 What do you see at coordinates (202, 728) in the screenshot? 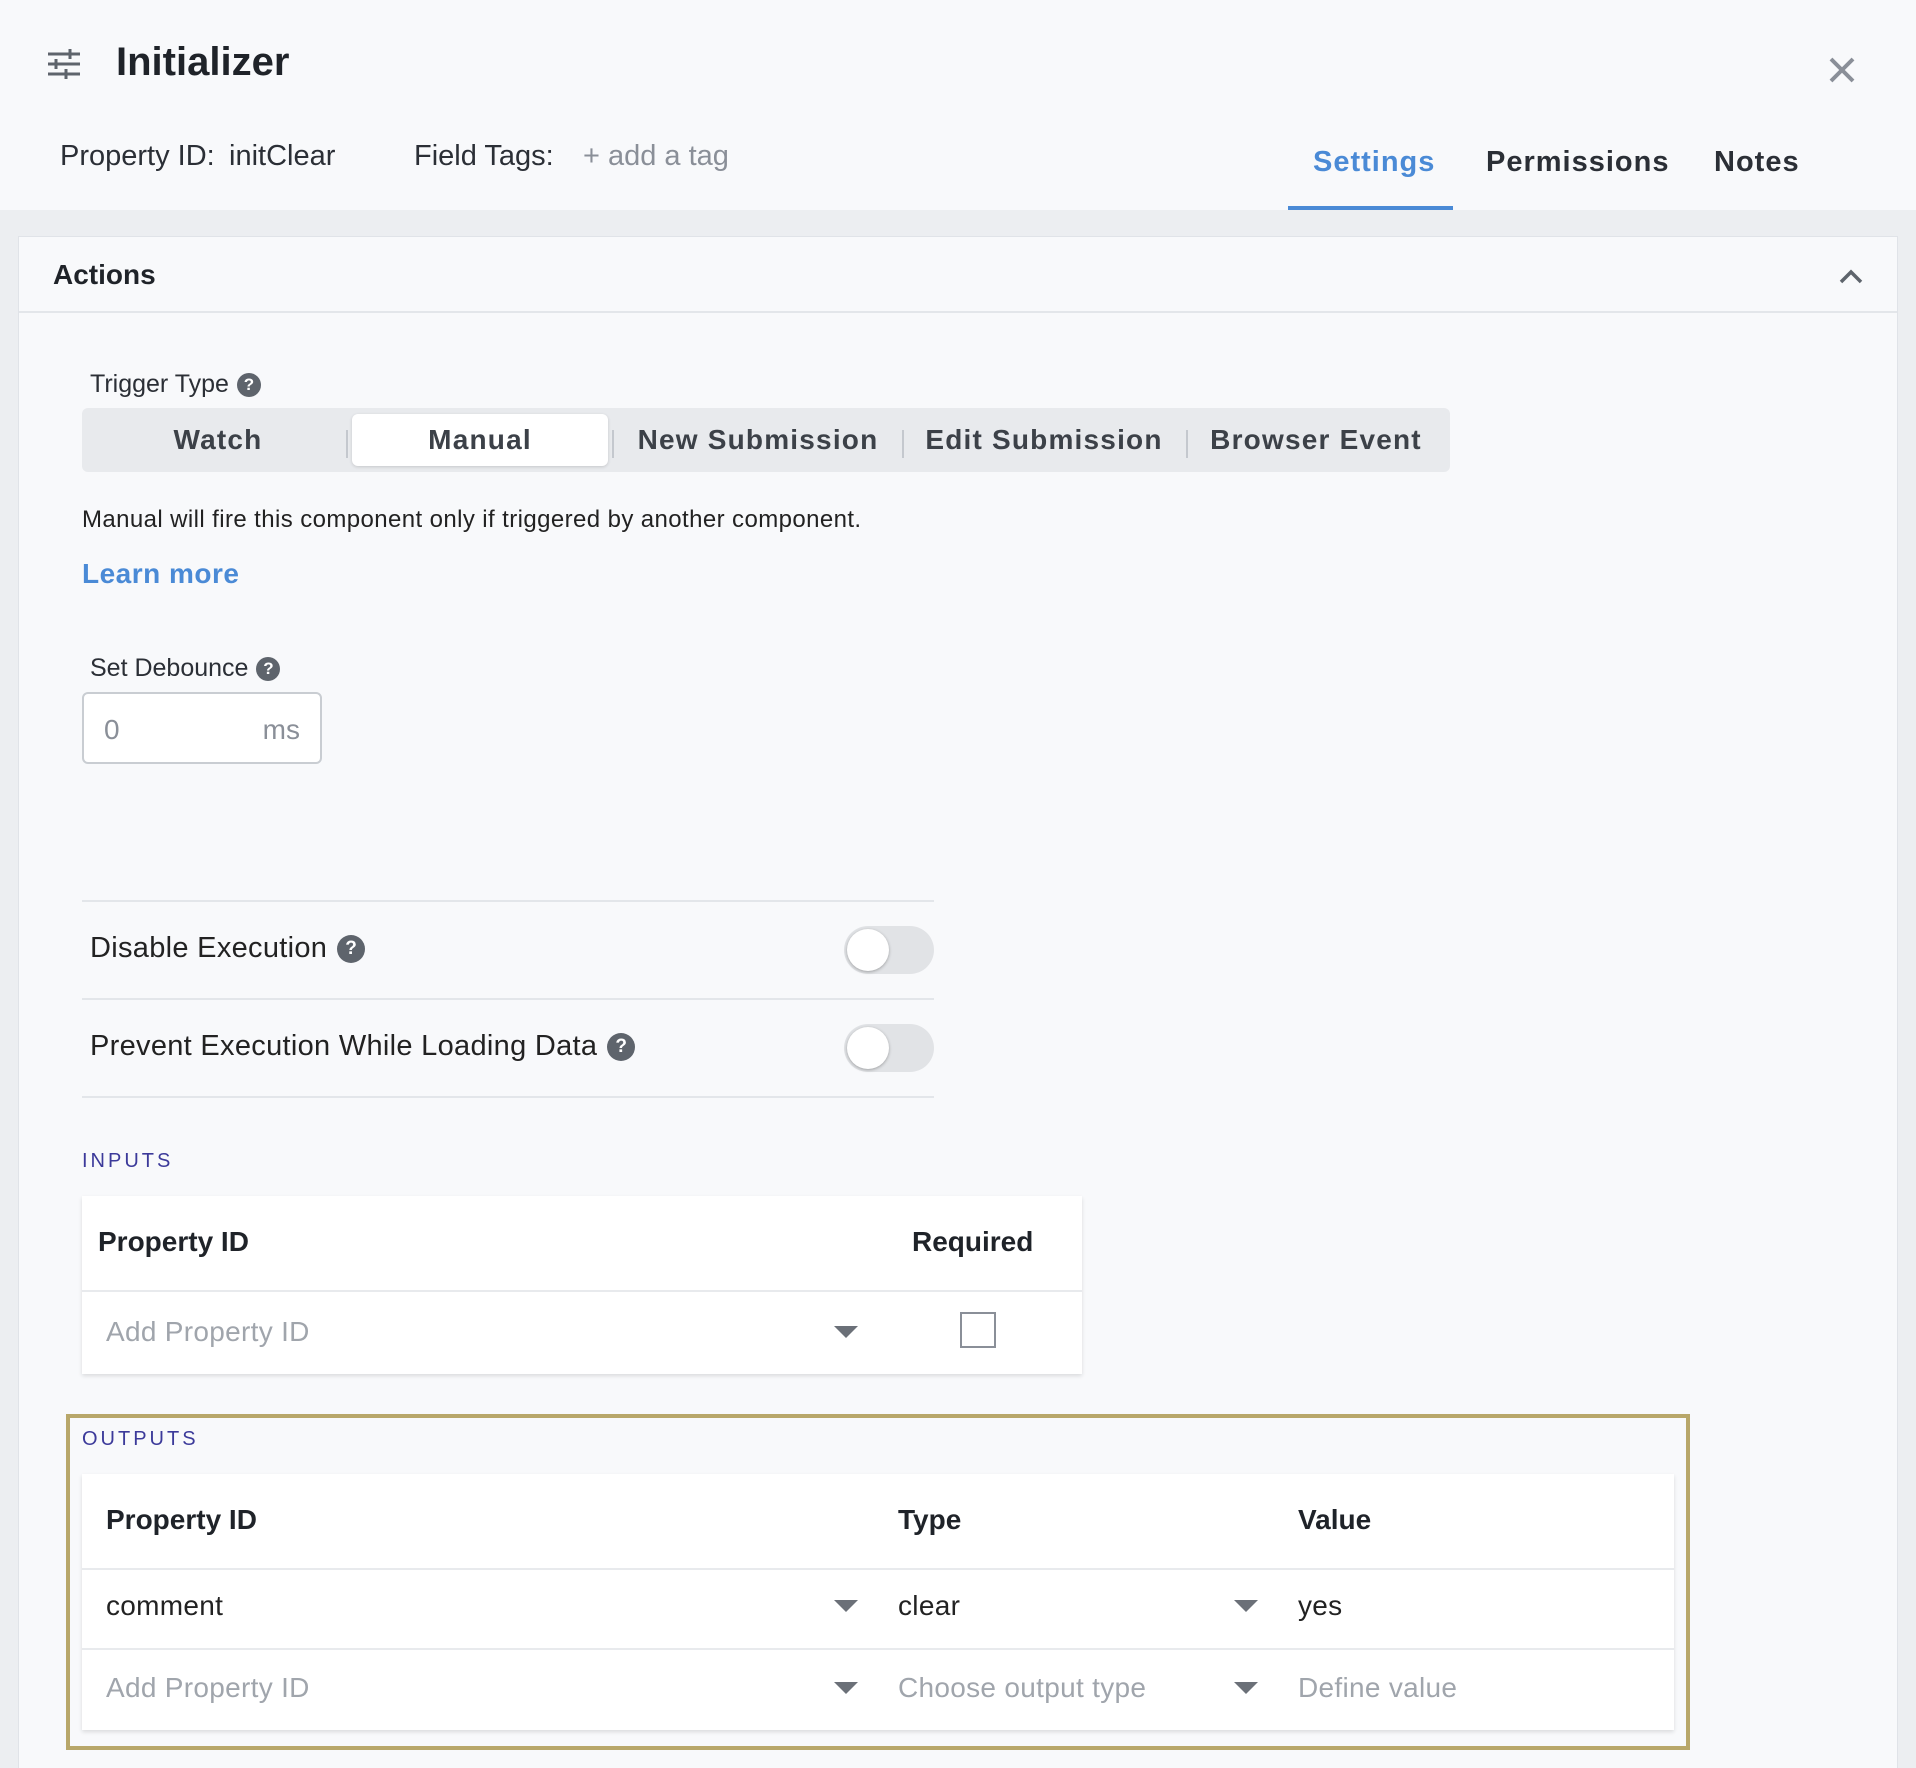
I see `debounce-input: 0 ms` at bounding box center [202, 728].